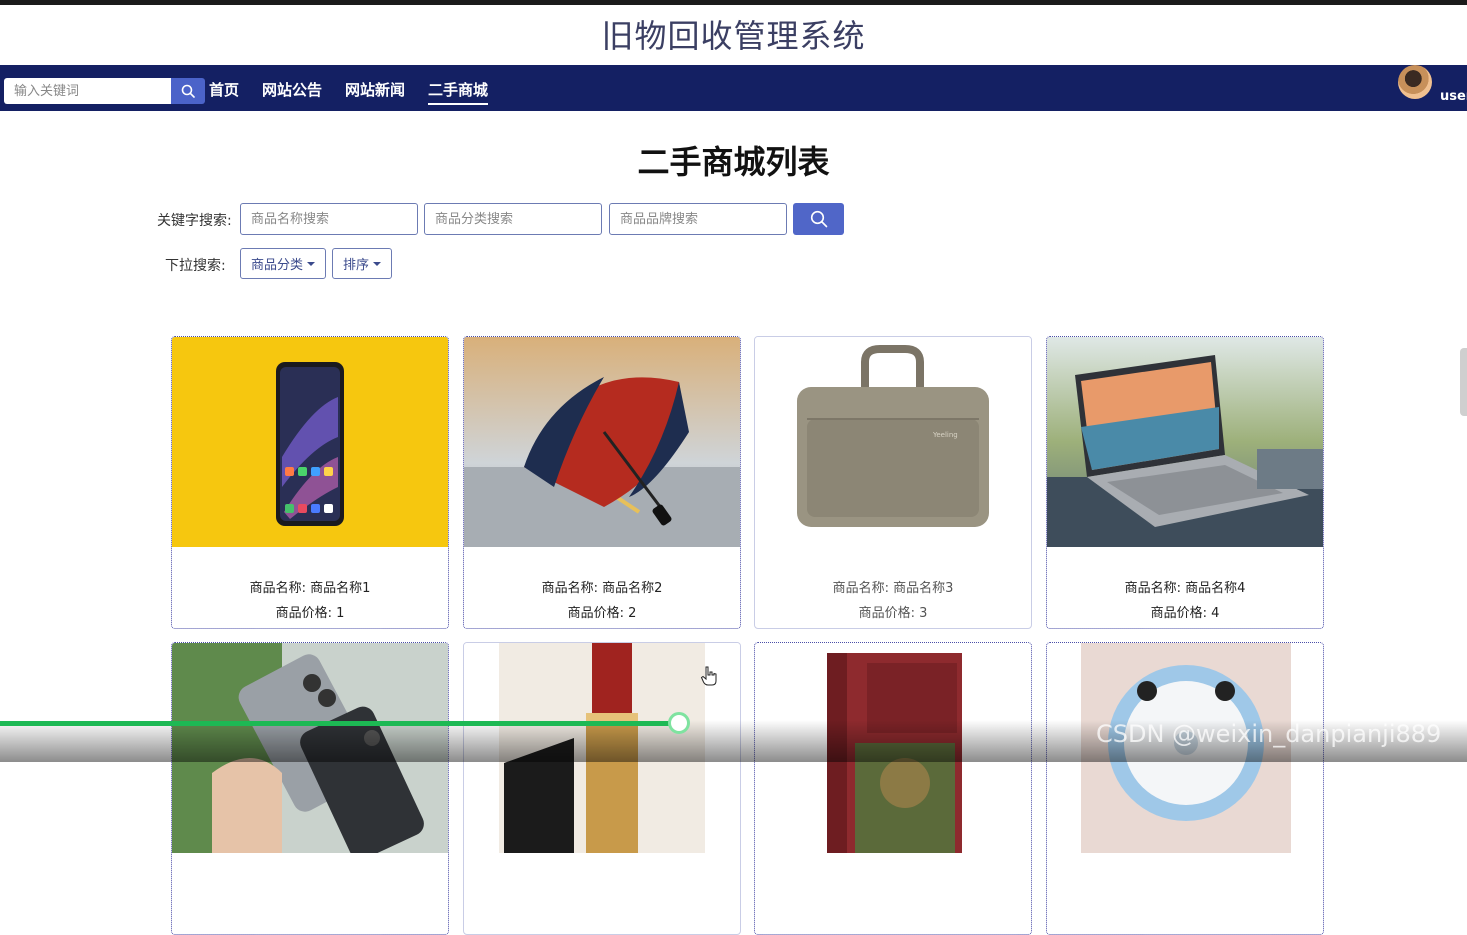  I want to click on page-title: 二手商城列表, so click(733, 162).